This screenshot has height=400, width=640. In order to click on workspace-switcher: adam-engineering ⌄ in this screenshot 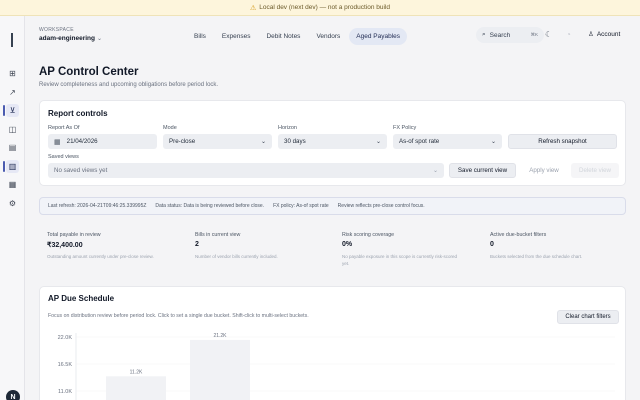, I will do `click(70, 38)`.